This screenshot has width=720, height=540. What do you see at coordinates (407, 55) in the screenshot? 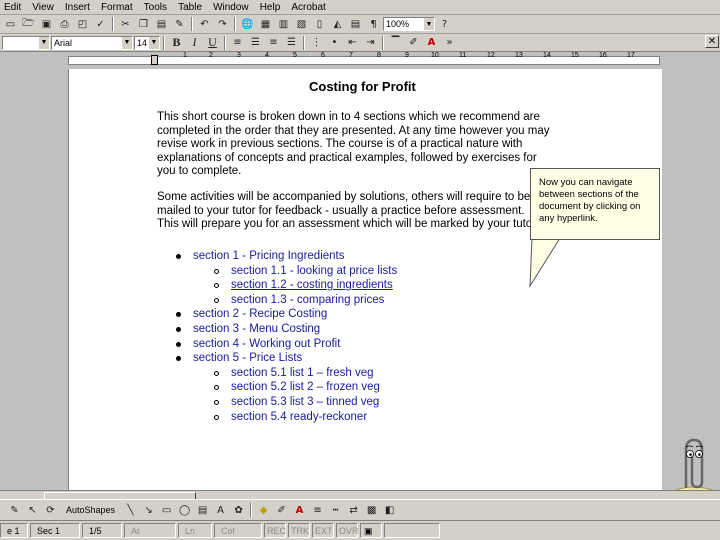
I see `ruler-number: 9` at bounding box center [407, 55].